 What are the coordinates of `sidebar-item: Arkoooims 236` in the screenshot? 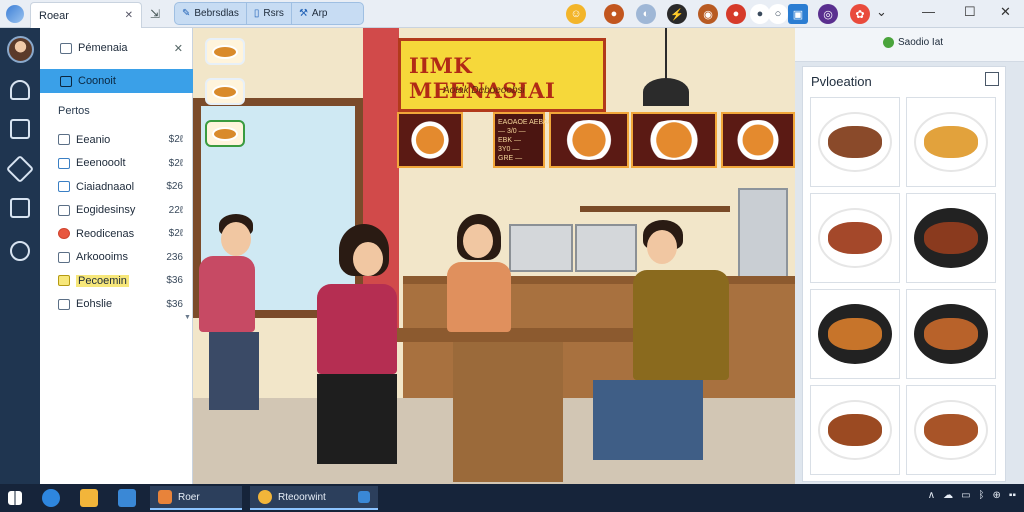 It's located at (116, 258).